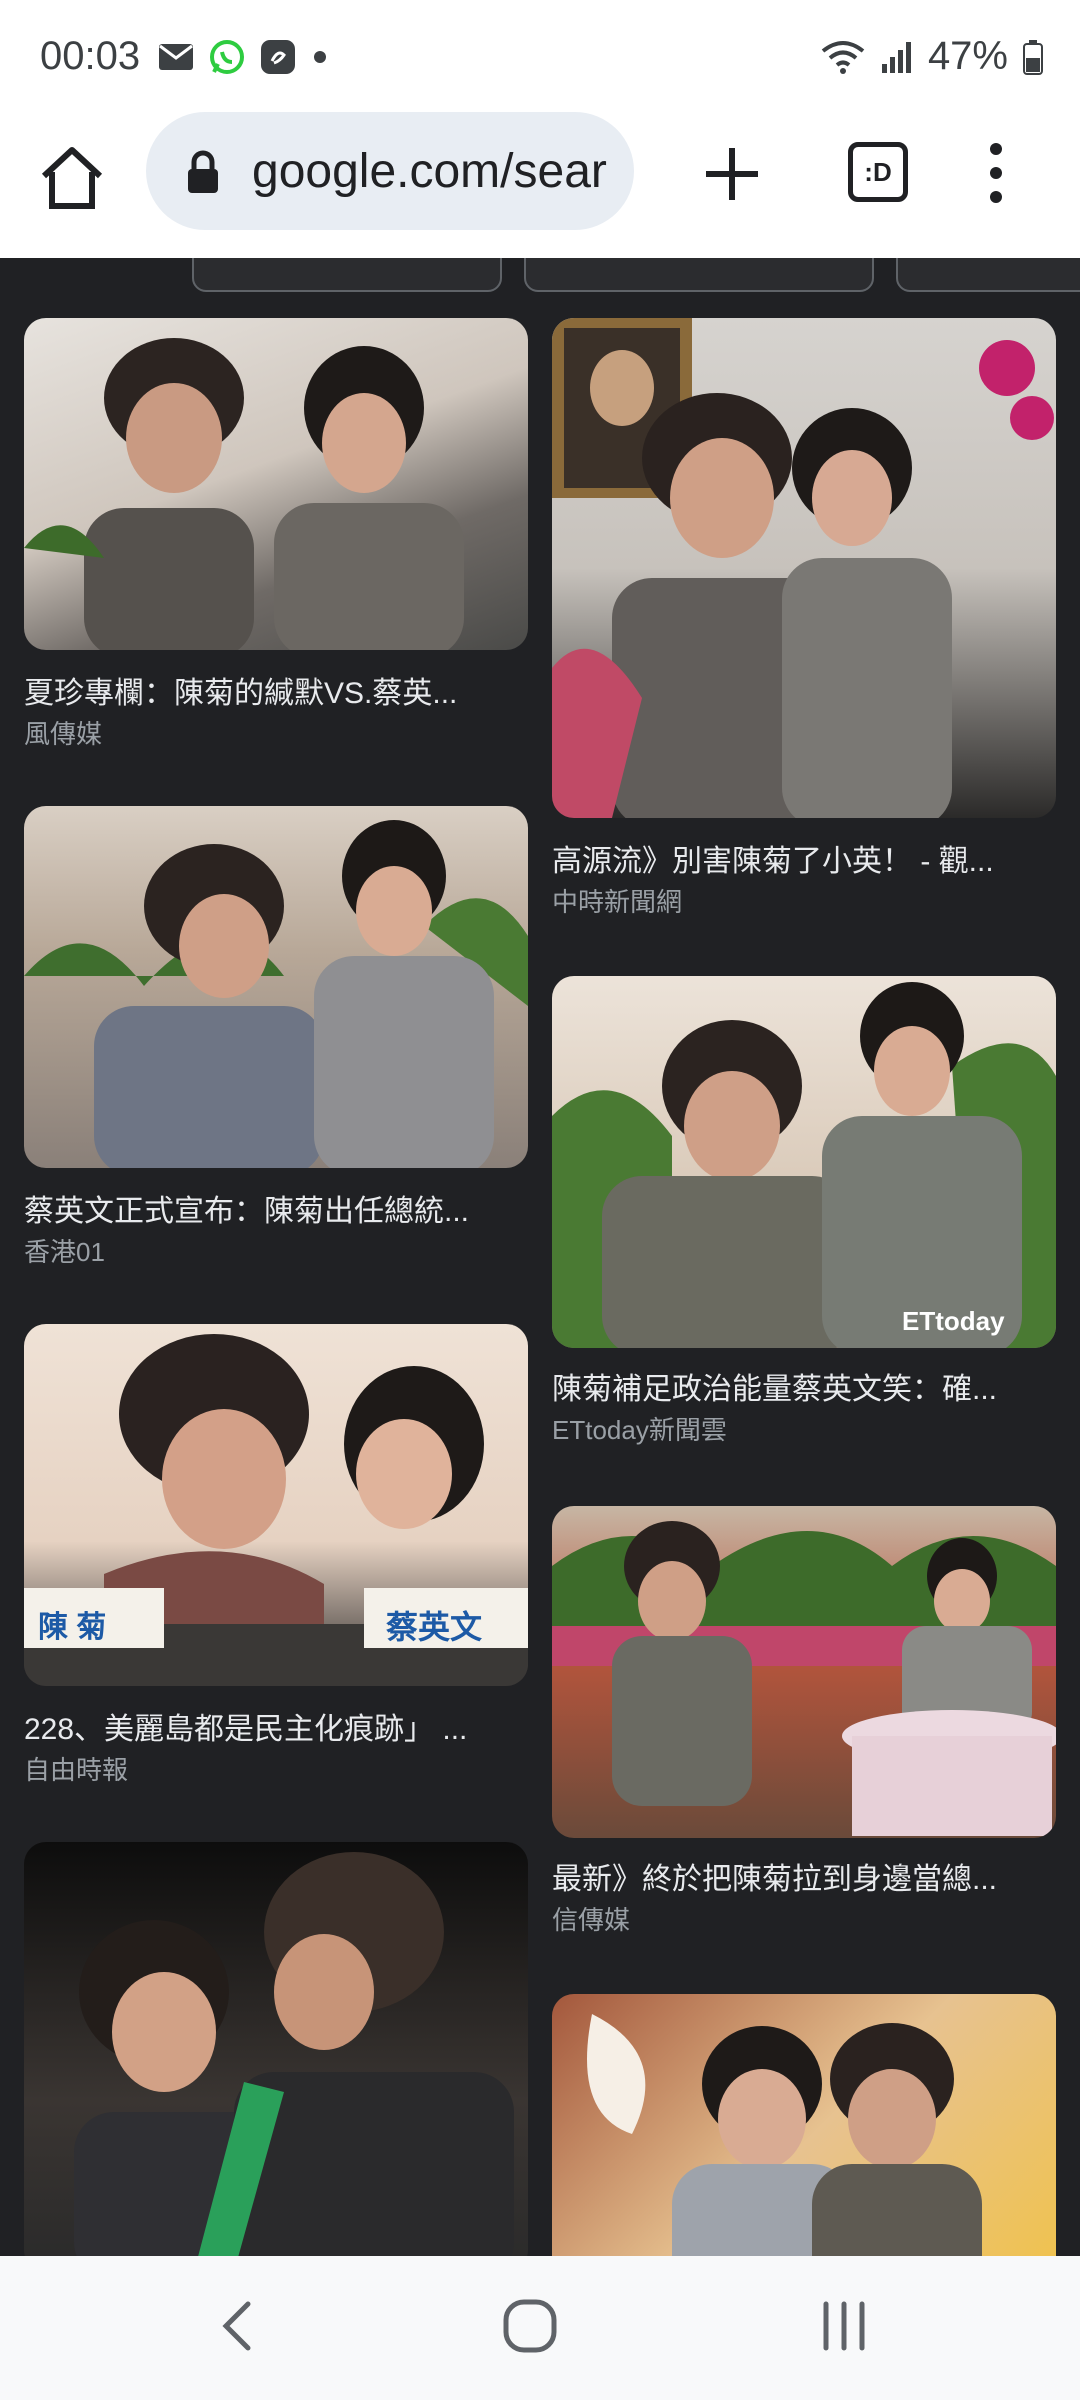 The image size is (1080, 2400). What do you see at coordinates (540, 58) in the screenshot?
I see `status-bar: 00:03 47%` at bounding box center [540, 58].